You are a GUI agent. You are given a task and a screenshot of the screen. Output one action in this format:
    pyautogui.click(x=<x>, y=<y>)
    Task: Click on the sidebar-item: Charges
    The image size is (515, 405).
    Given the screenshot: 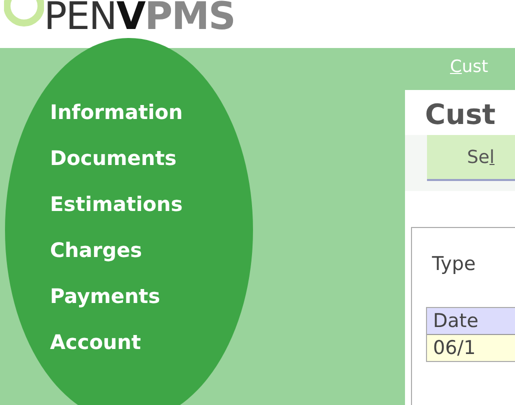 What is the action you would take?
    pyautogui.click(x=96, y=250)
    